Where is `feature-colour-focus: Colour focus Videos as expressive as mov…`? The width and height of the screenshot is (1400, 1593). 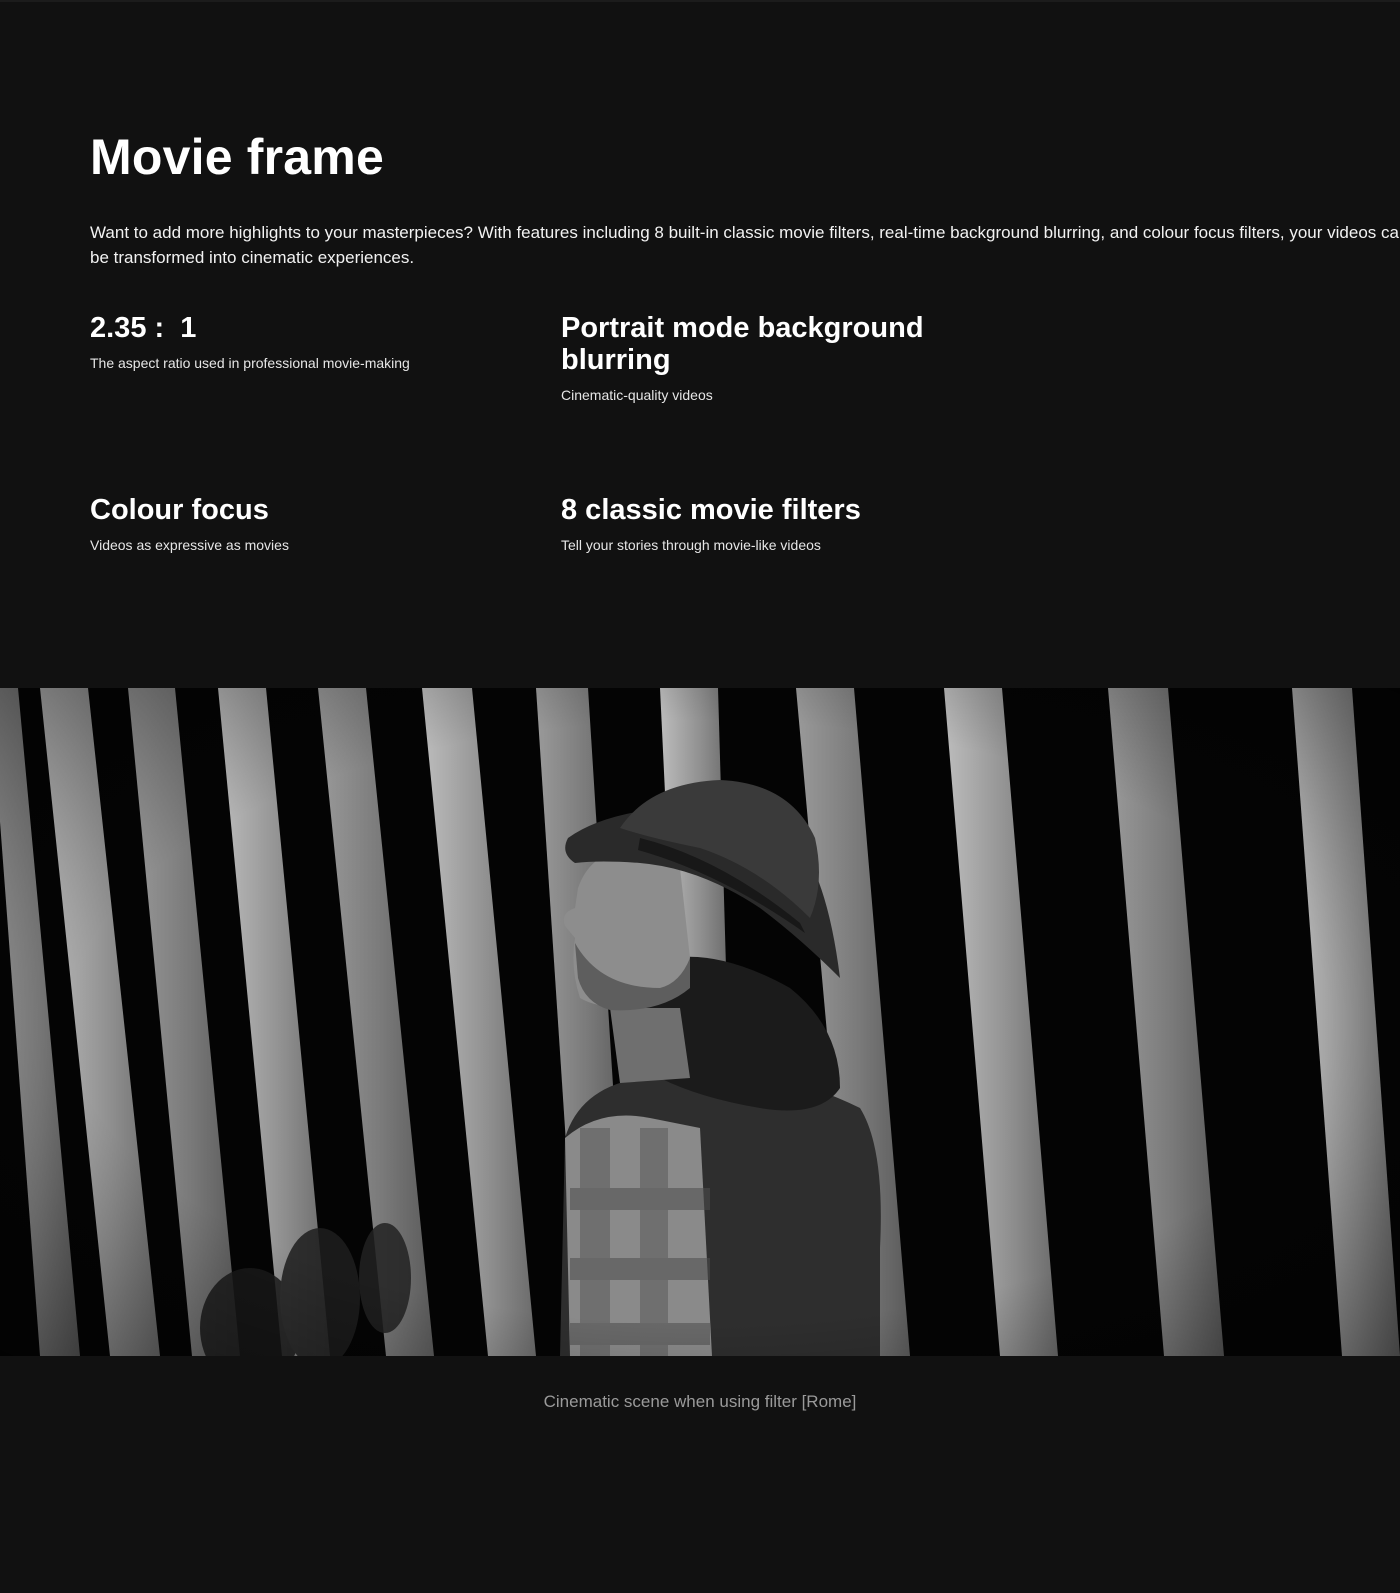
feature-colour-focus: Colour focus Videos as expressive as mov… is located at coordinates (300, 524).